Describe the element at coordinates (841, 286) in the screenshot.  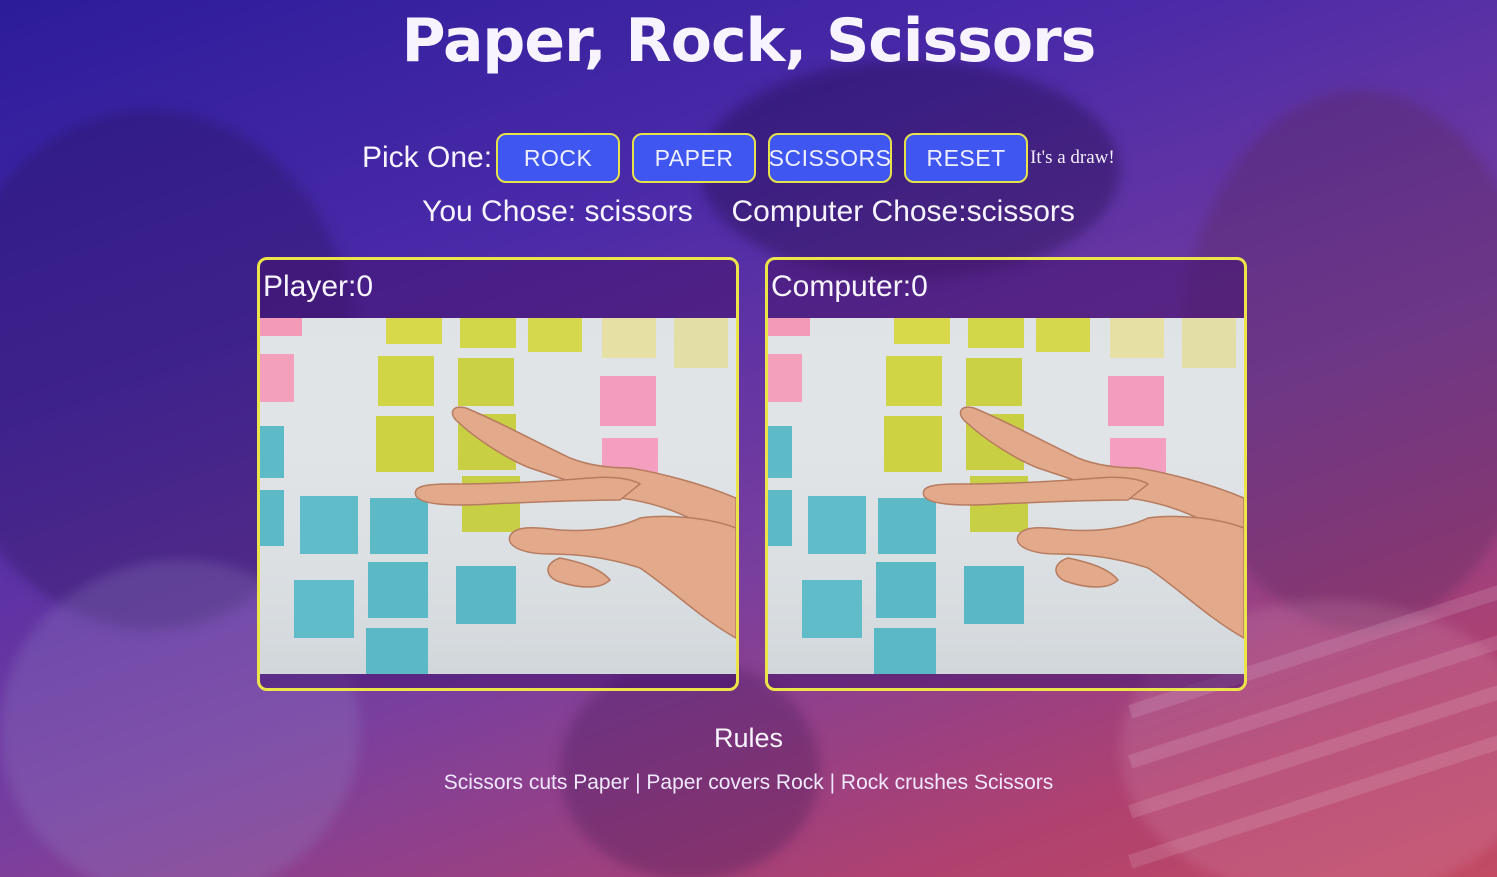
I see `computer-label: Computer:` at that location.